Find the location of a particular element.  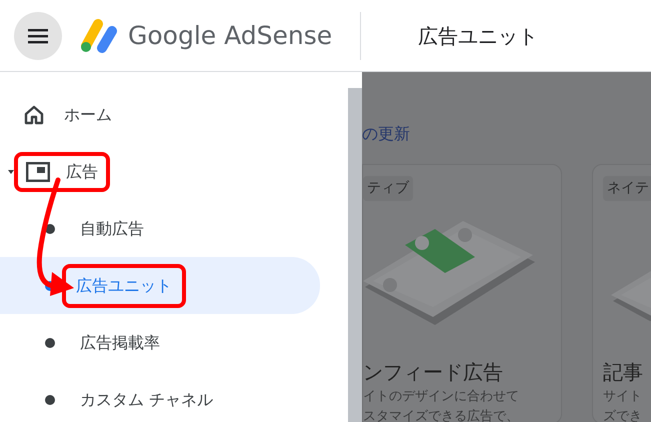

sidebar-item: 広告掲載率 is located at coordinates (120, 342).